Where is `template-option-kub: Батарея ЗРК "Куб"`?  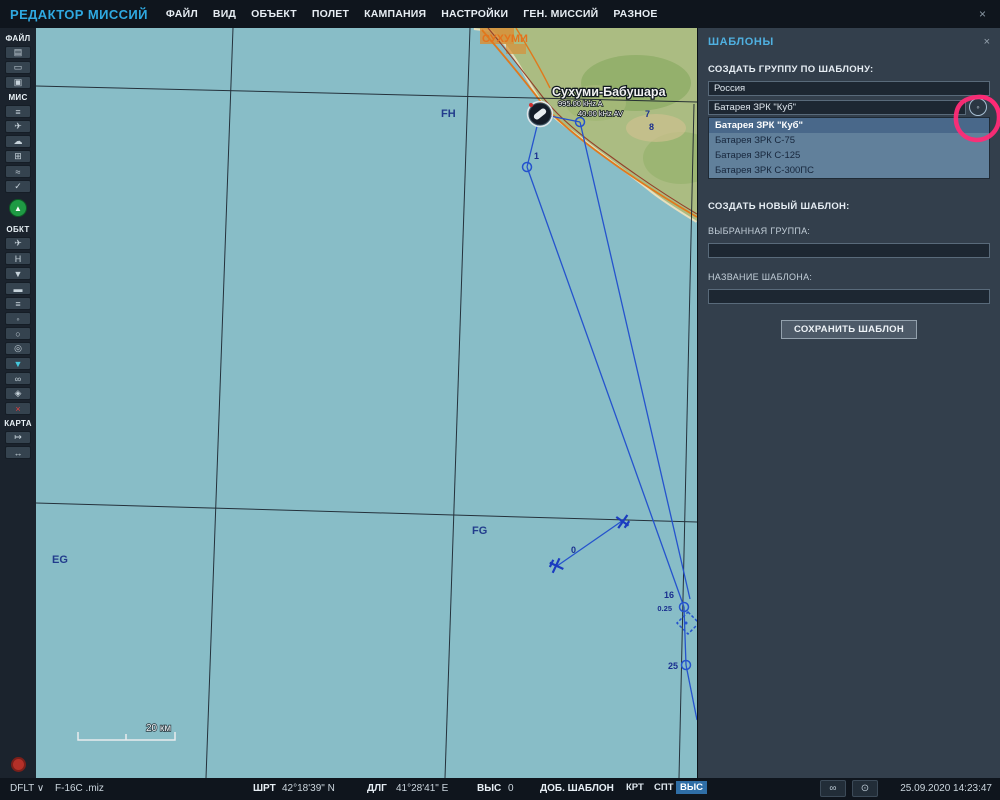 template-option-kub: Батарея ЗРК "Куб" is located at coordinates (849, 125).